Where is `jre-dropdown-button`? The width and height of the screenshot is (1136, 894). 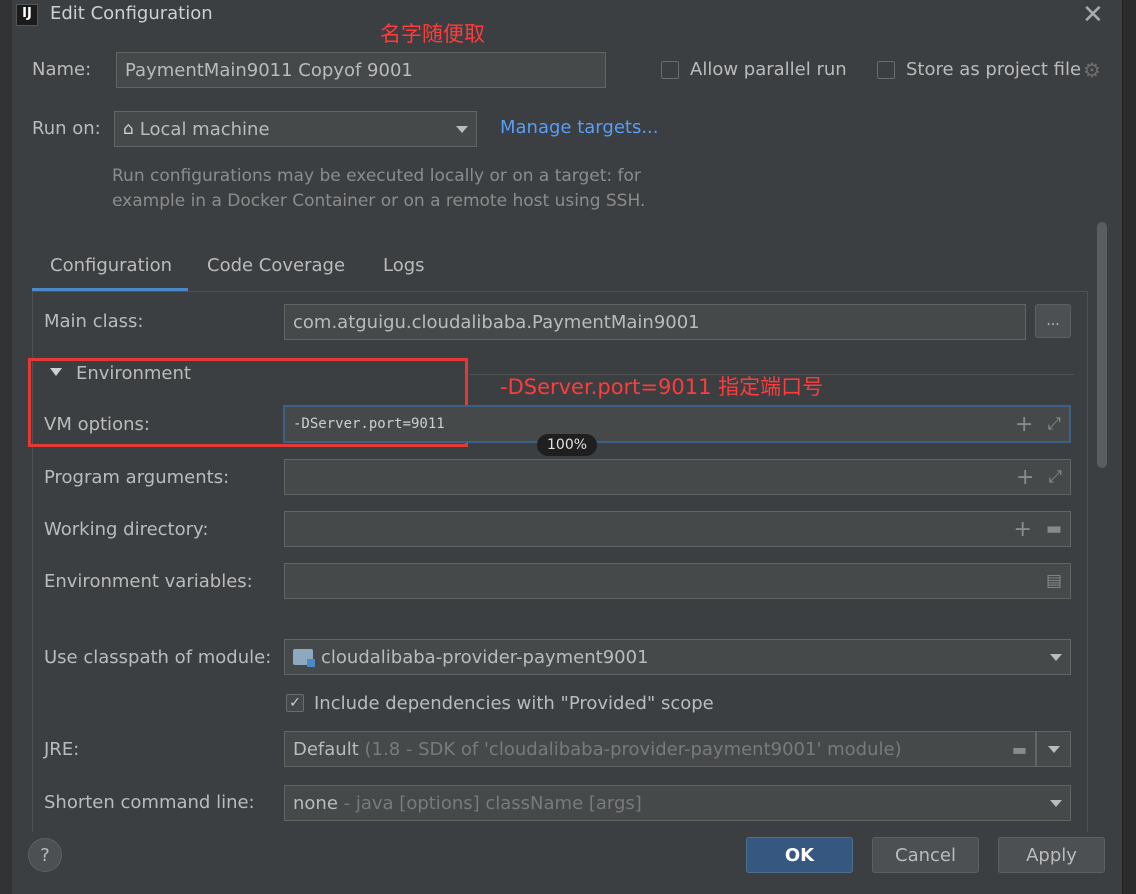
jre-dropdown-button is located at coordinates (1053, 749).